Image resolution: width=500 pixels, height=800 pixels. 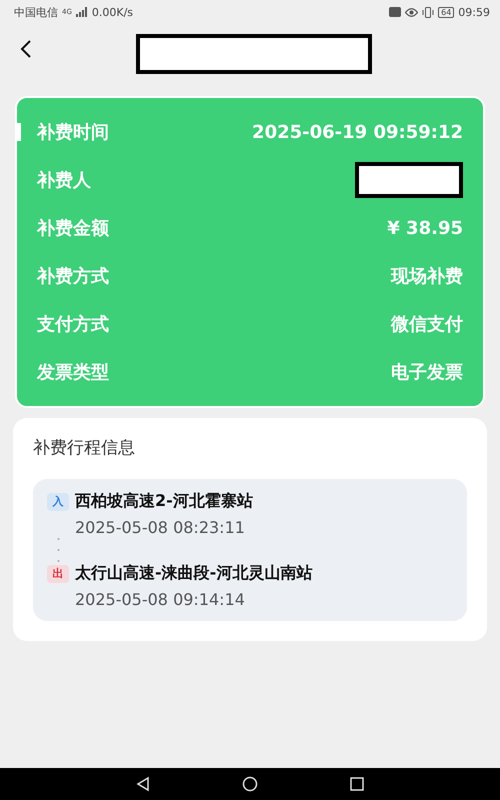 I want to click on field-label: 发票类型, so click(x=73, y=372).